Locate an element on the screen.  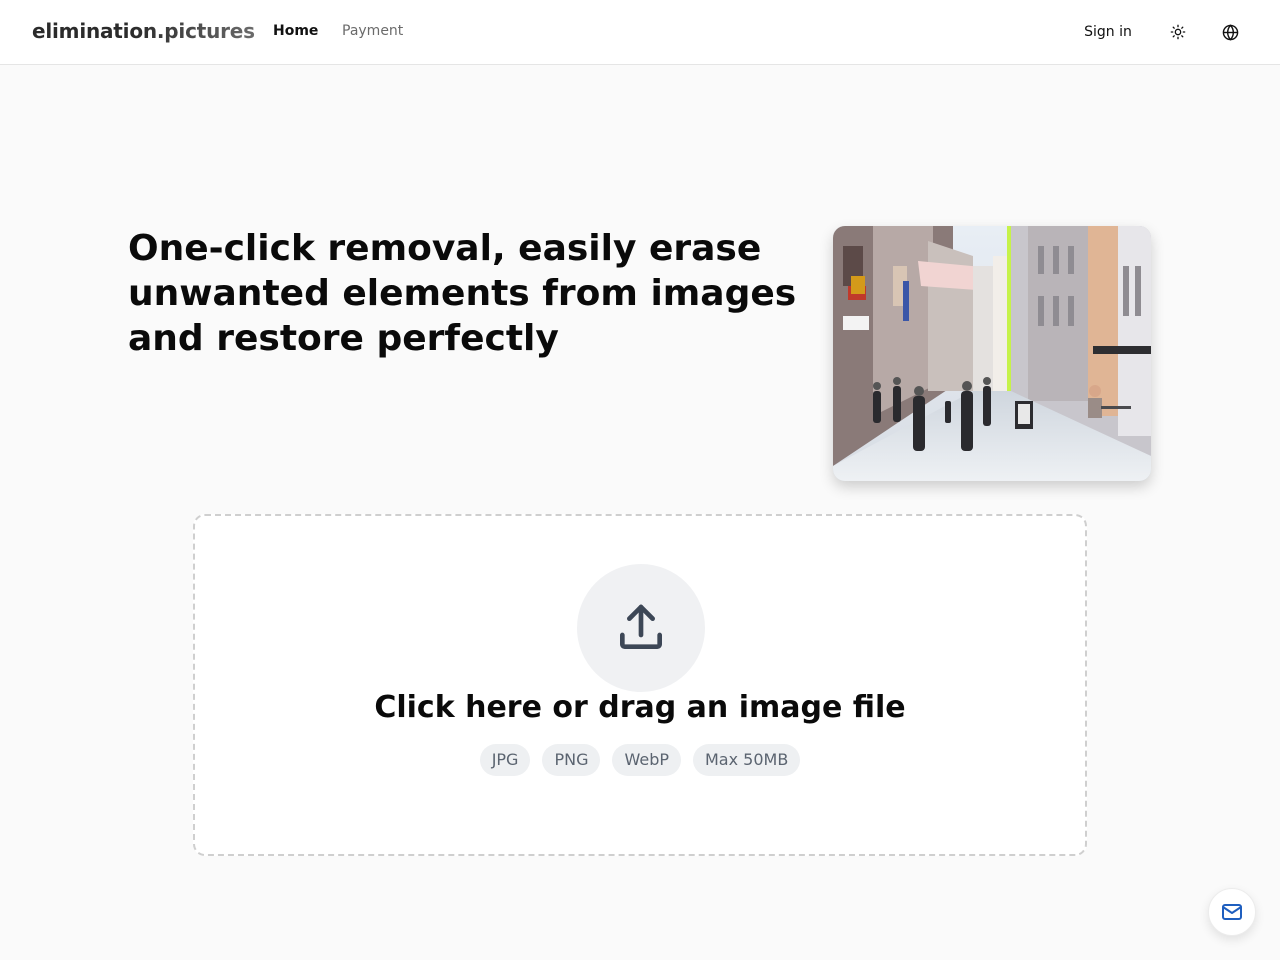
street-scene-image is located at coordinates (992, 353).